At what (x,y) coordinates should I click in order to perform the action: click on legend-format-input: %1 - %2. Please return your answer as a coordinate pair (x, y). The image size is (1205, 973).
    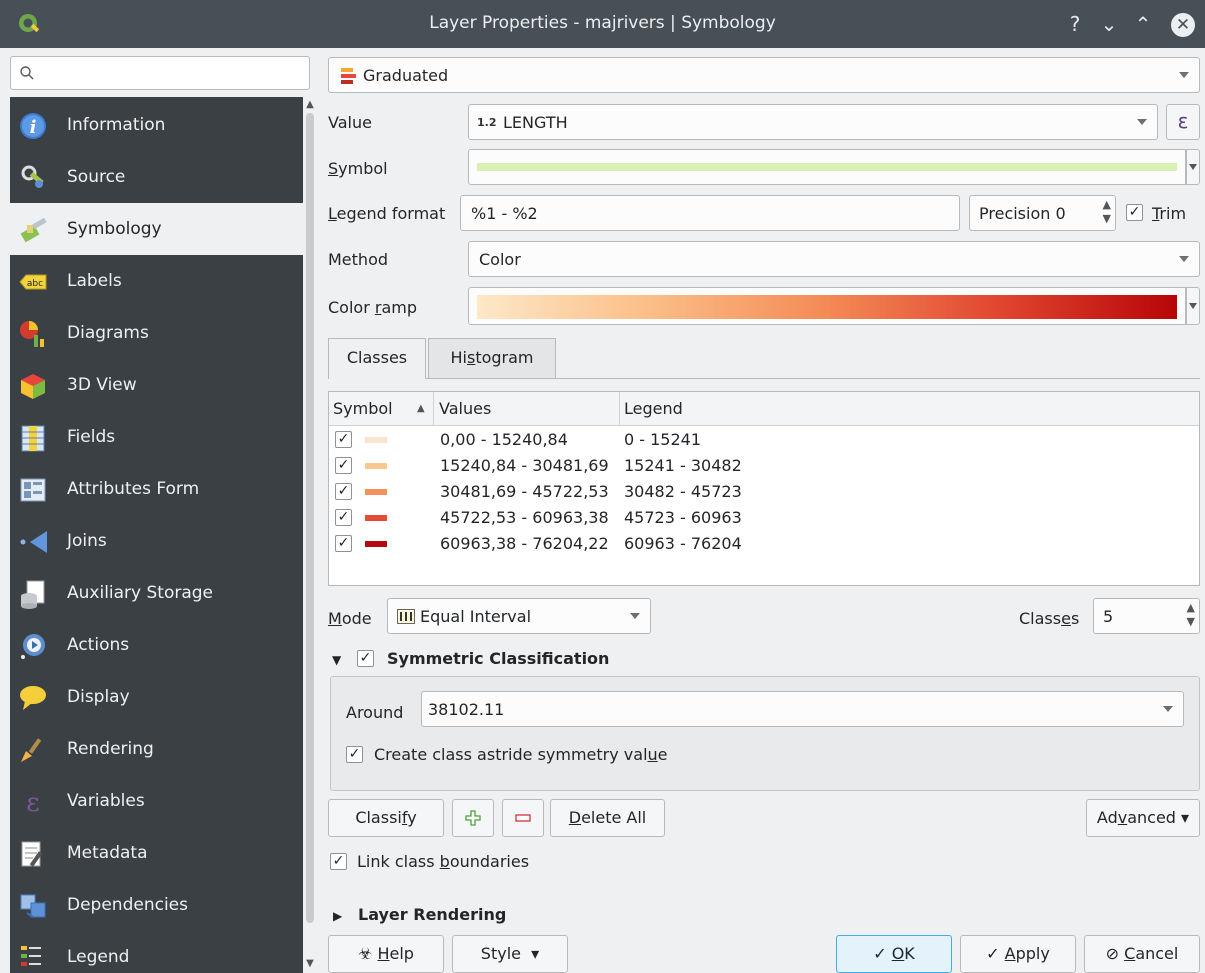
    Looking at the image, I should click on (710, 213).